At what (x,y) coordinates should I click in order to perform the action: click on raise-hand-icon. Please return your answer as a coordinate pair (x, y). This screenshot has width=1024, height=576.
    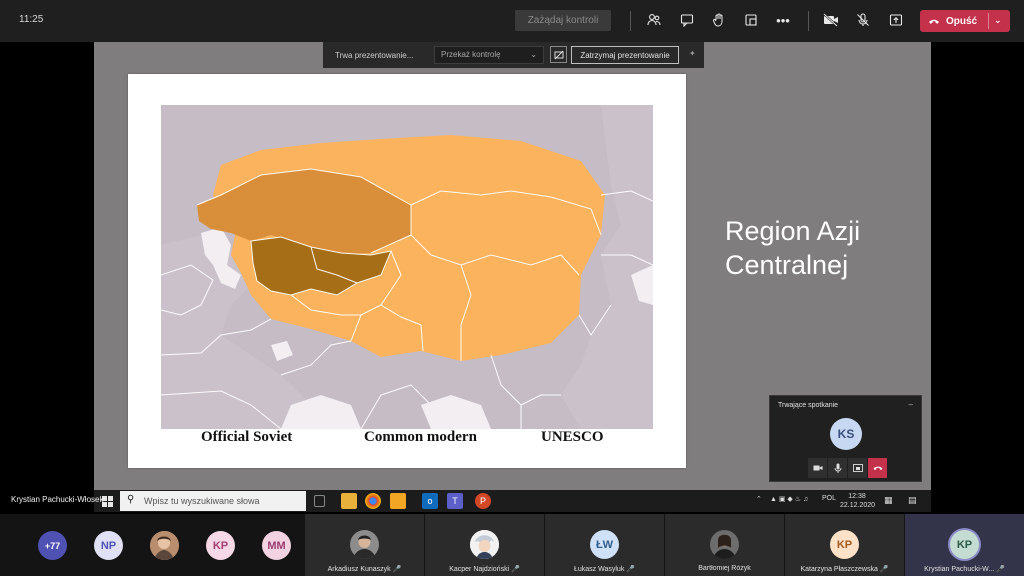
    Looking at the image, I should click on (719, 20).